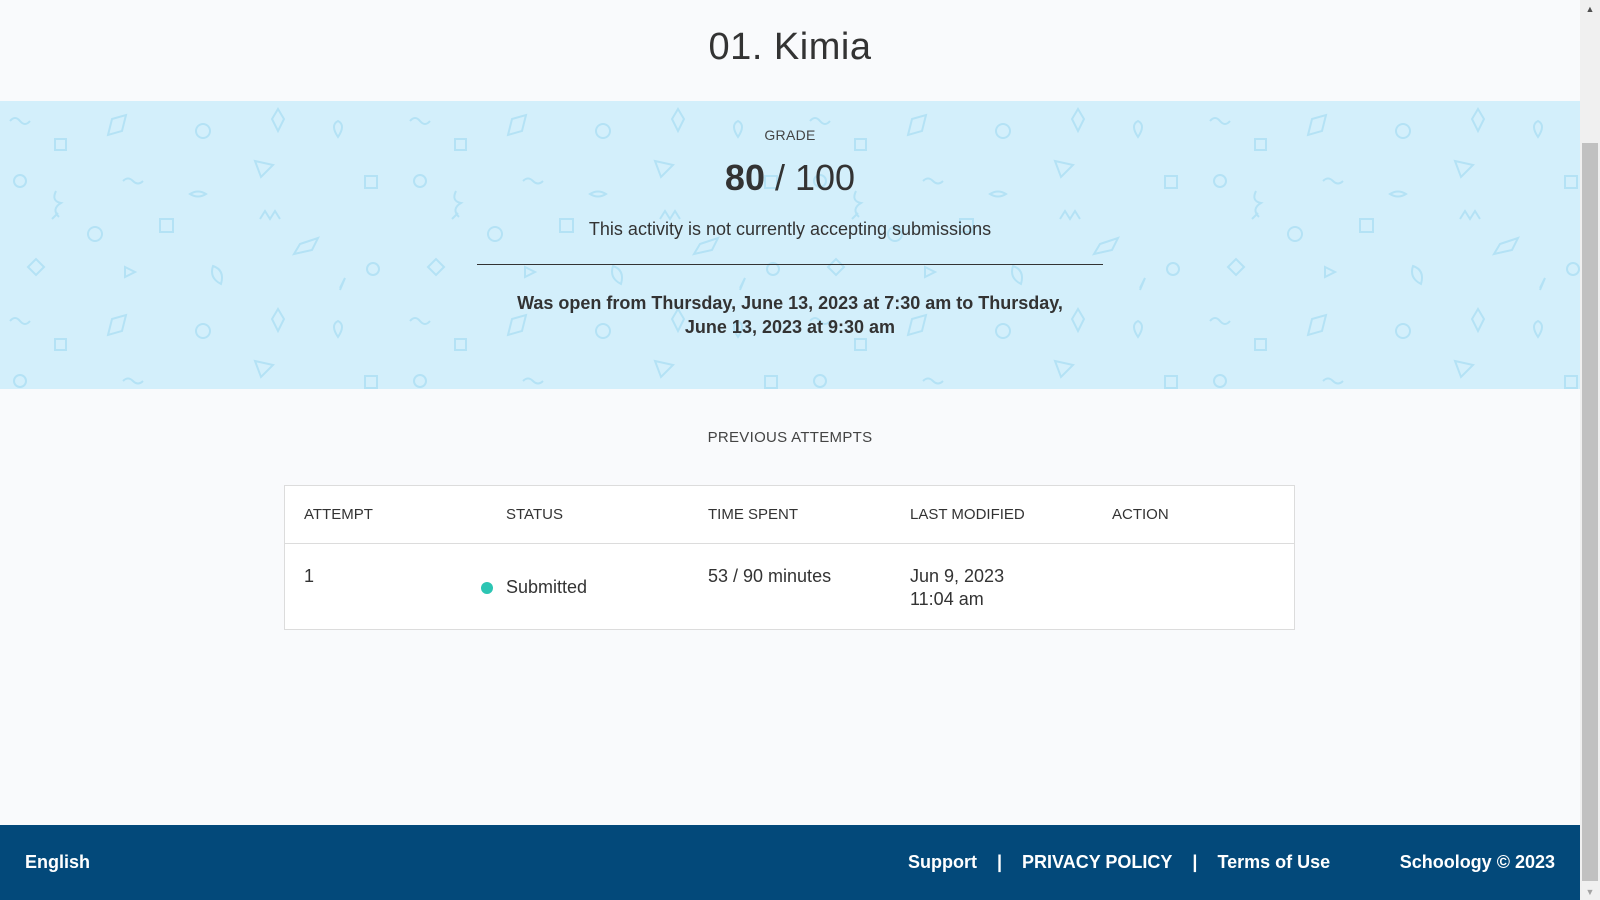  I want to click on column-header-last-modified: LAST MODIFIED, so click(967, 514).